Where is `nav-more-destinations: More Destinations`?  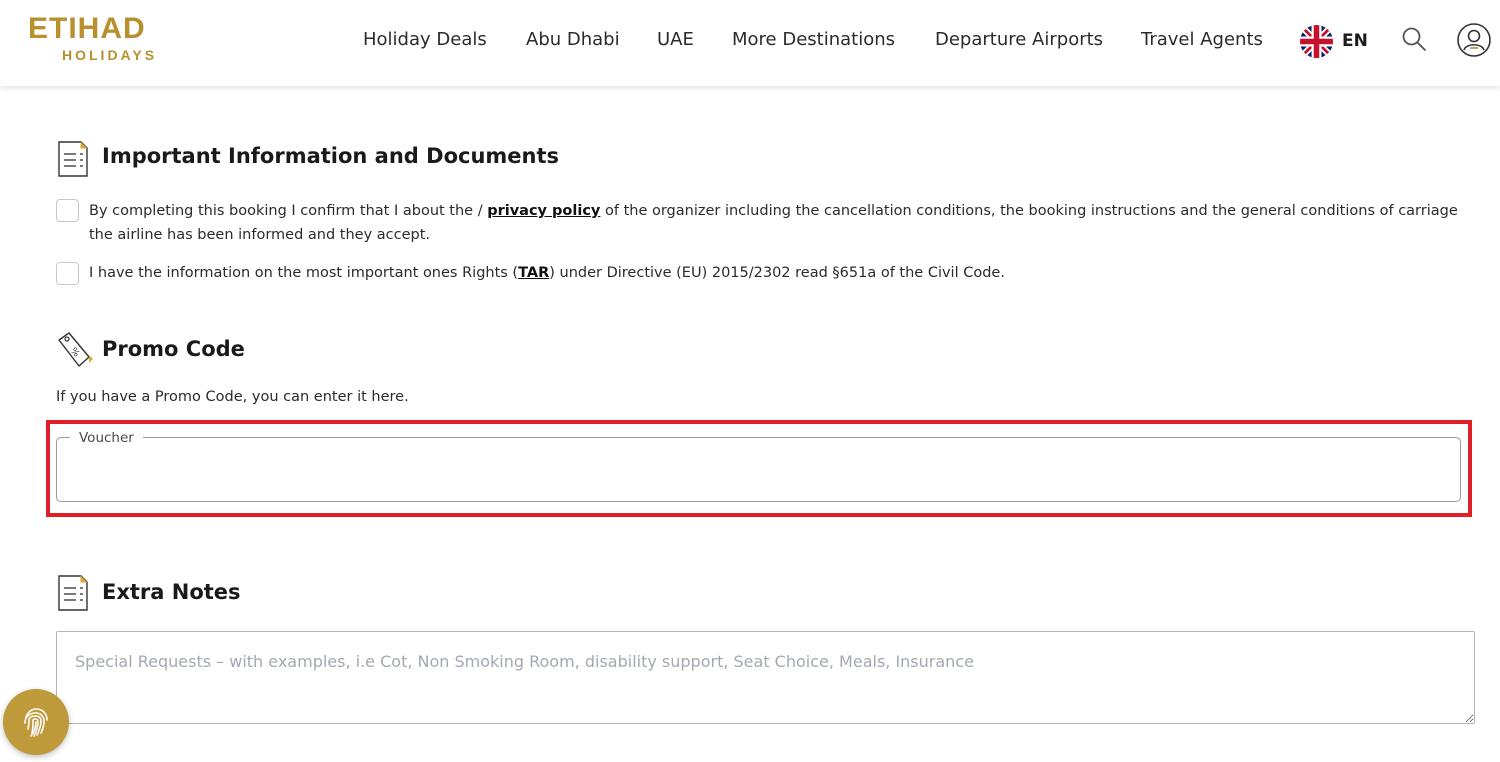
nav-more-destinations: More Destinations is located at coordinates (813, 40).